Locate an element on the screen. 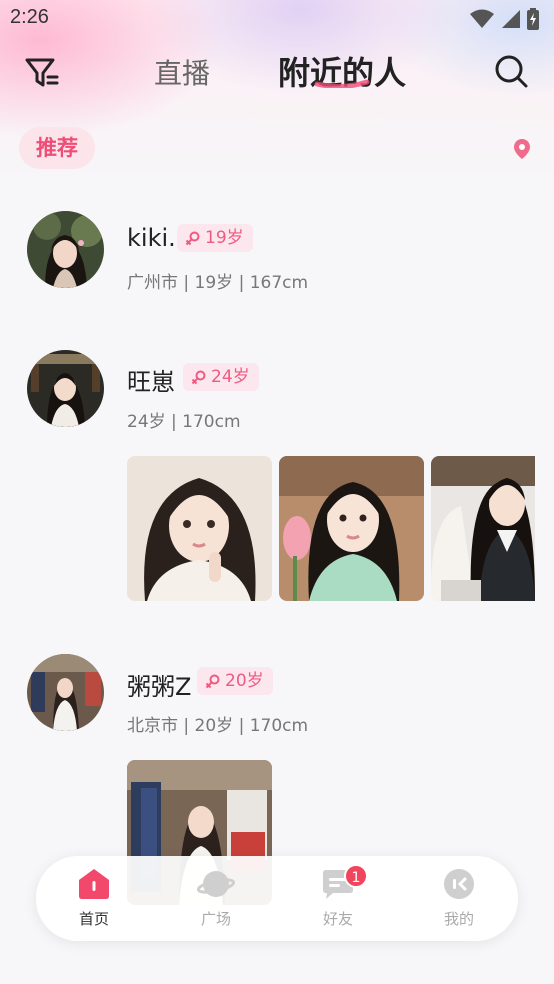 Image resolution: width=554 pixels, height=984 pixels. bottom-tab-bar: 首页 广场 1 好友 我的 is located at coordinates (277, 898).